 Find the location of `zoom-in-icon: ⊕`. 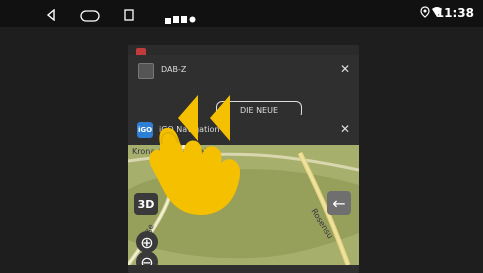

zoom-in-icon: ⊕ is located at coordinates (147, 242).